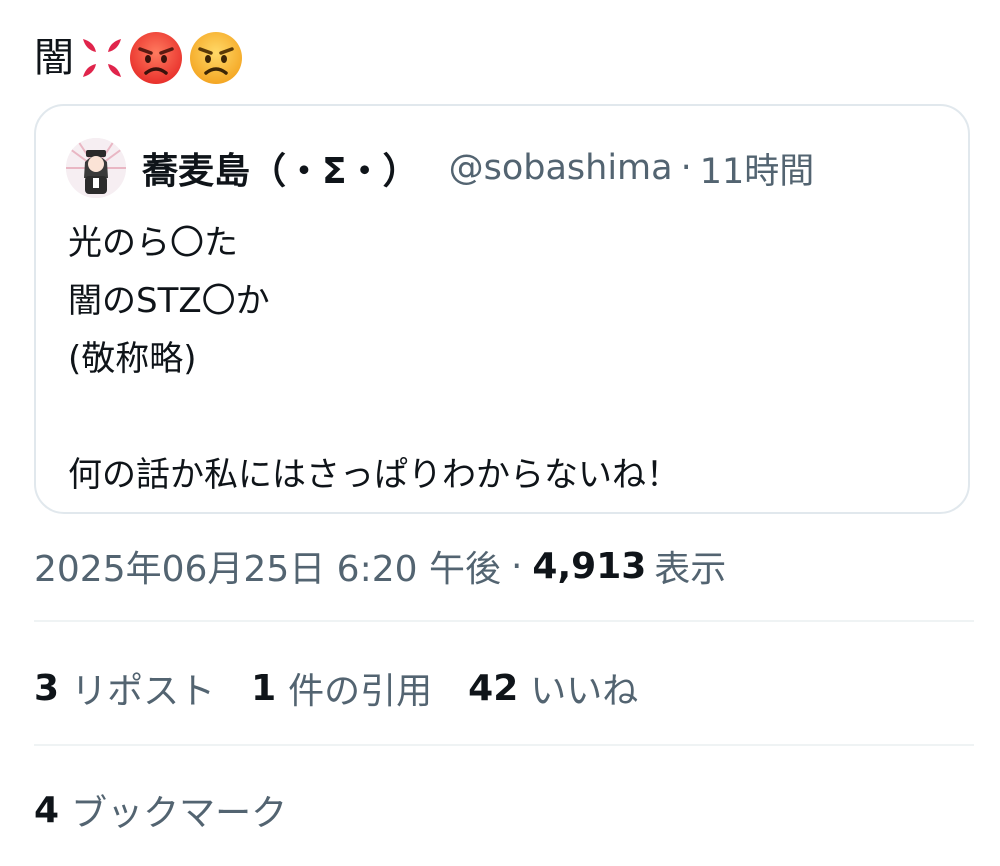 The image size is (1000, 866). Describe the element at coordinates (690, 569) in the screenshot. I see `views-label: 表示` at that location.